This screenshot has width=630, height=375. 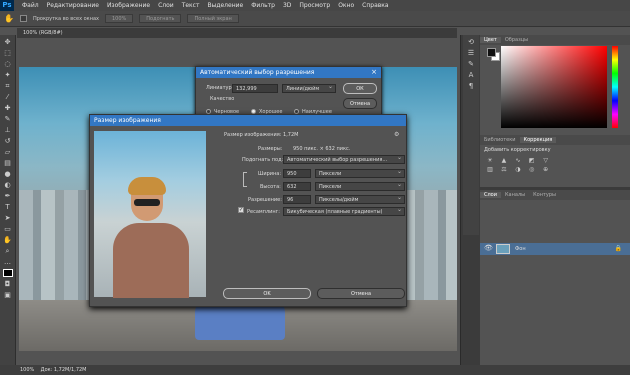 I want to click on history-brush-icon: ↺, so click(x=8, y=141).